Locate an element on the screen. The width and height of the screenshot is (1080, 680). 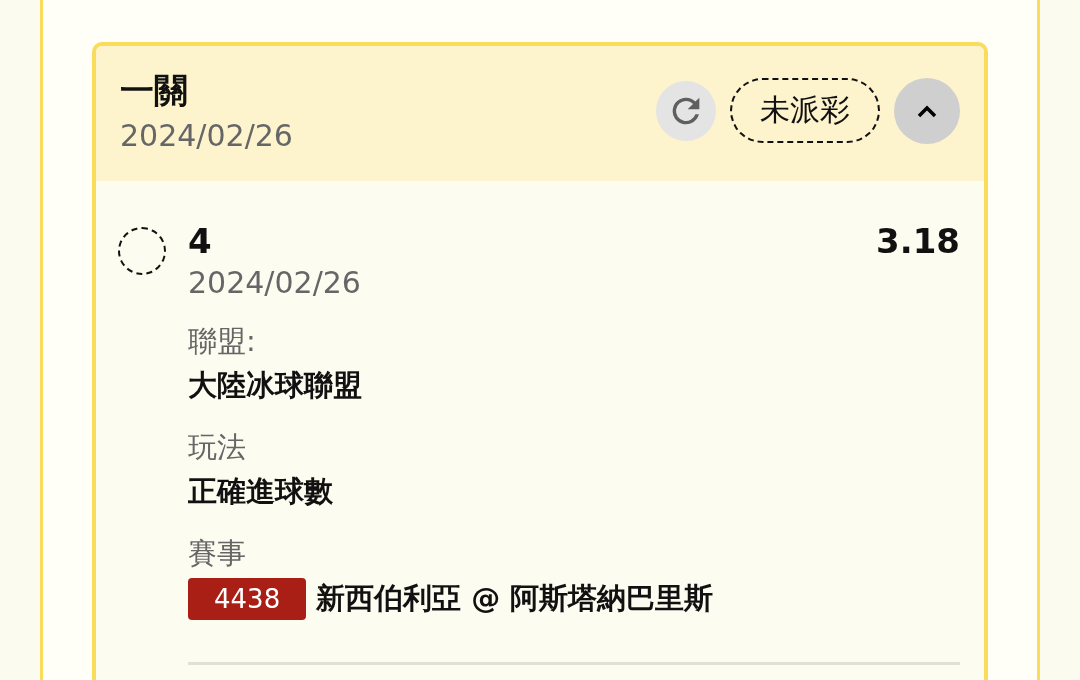
detail-label: 聯盟: is located at coordinates (222, 341).